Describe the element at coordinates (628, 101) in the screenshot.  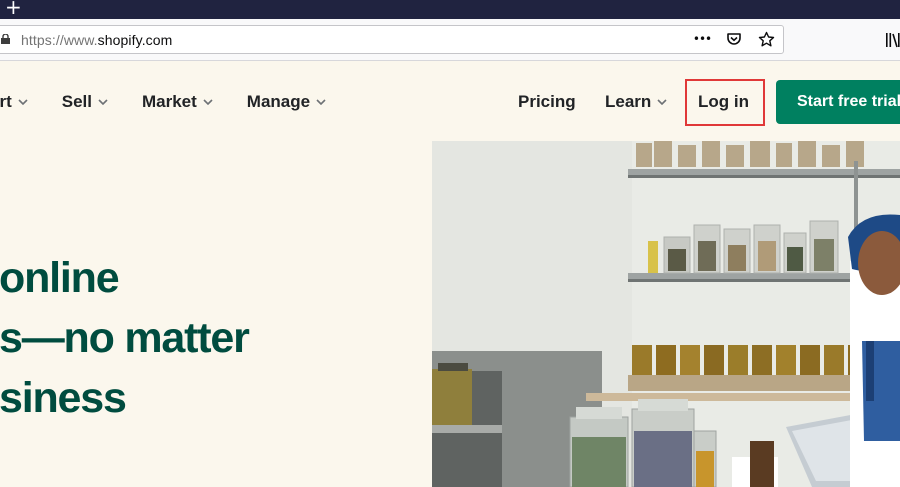
I see `nav-learn-label: Learn` at that location.